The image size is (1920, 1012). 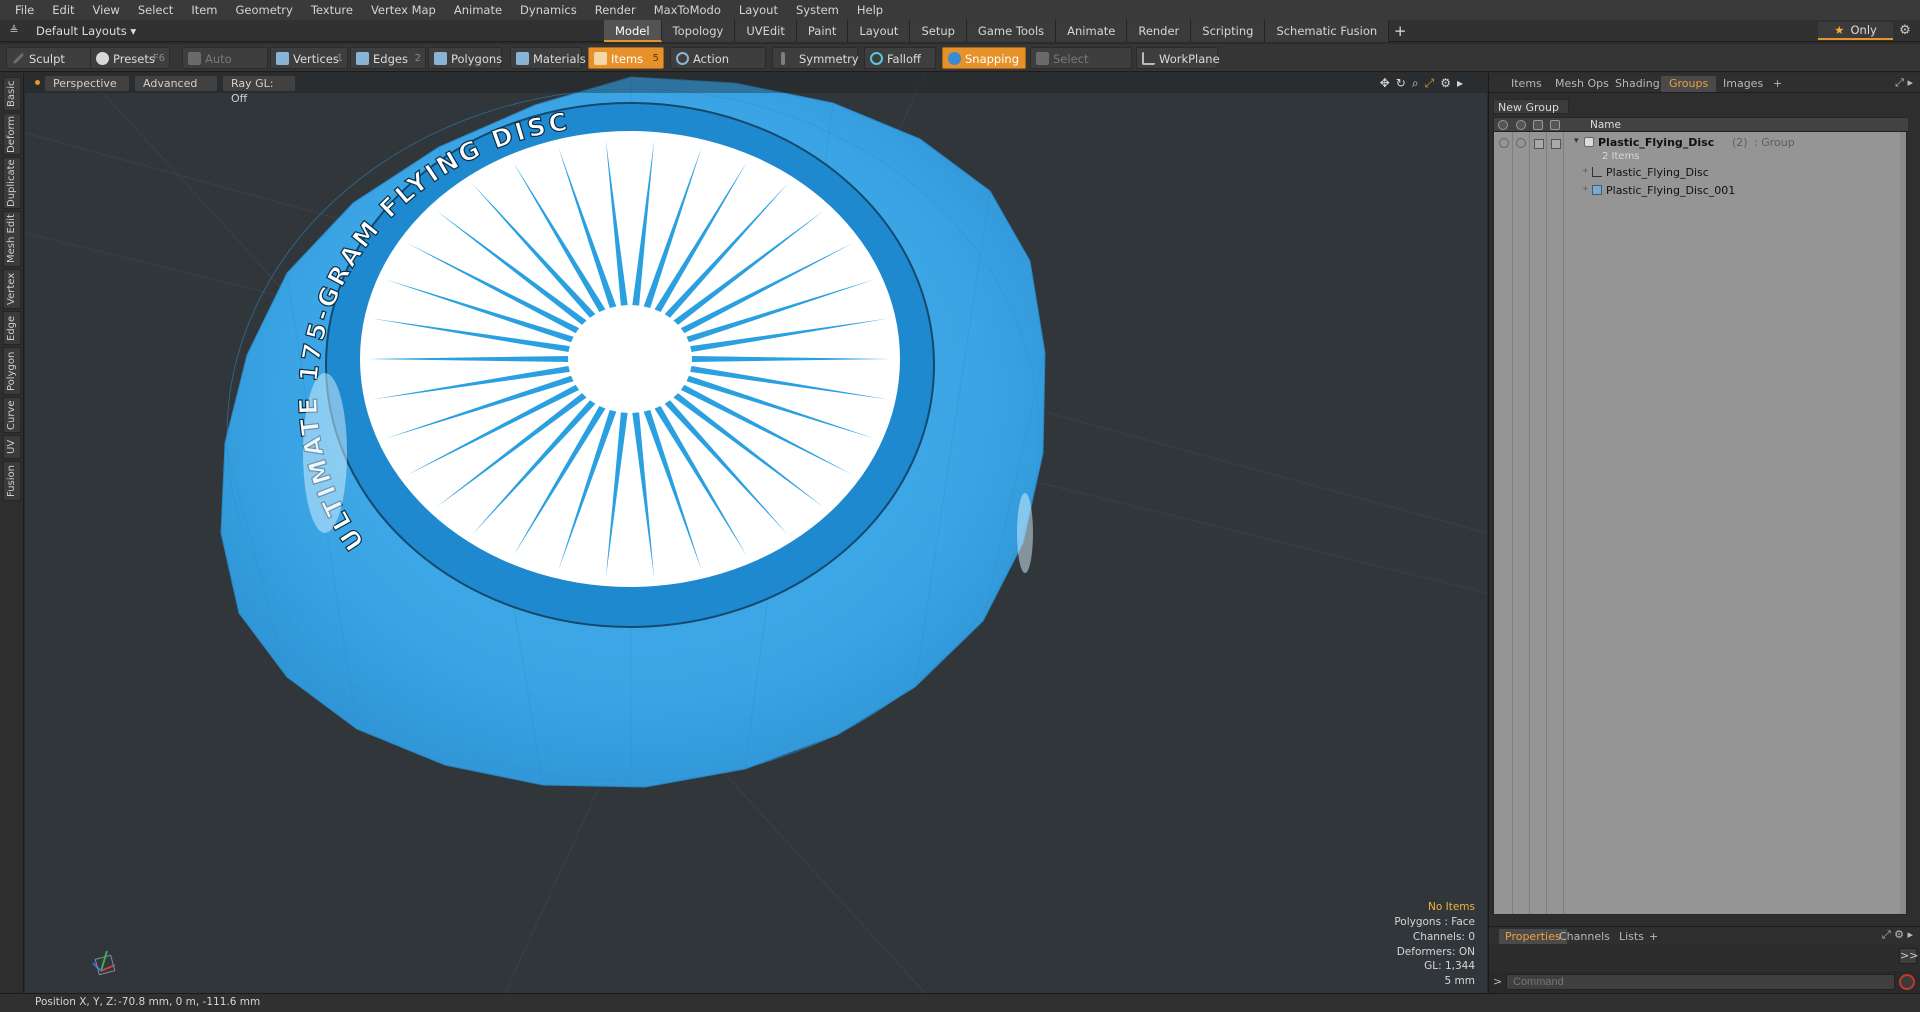 I want to click on tab-scripting: Scripting, so click(x=1228, y=31).